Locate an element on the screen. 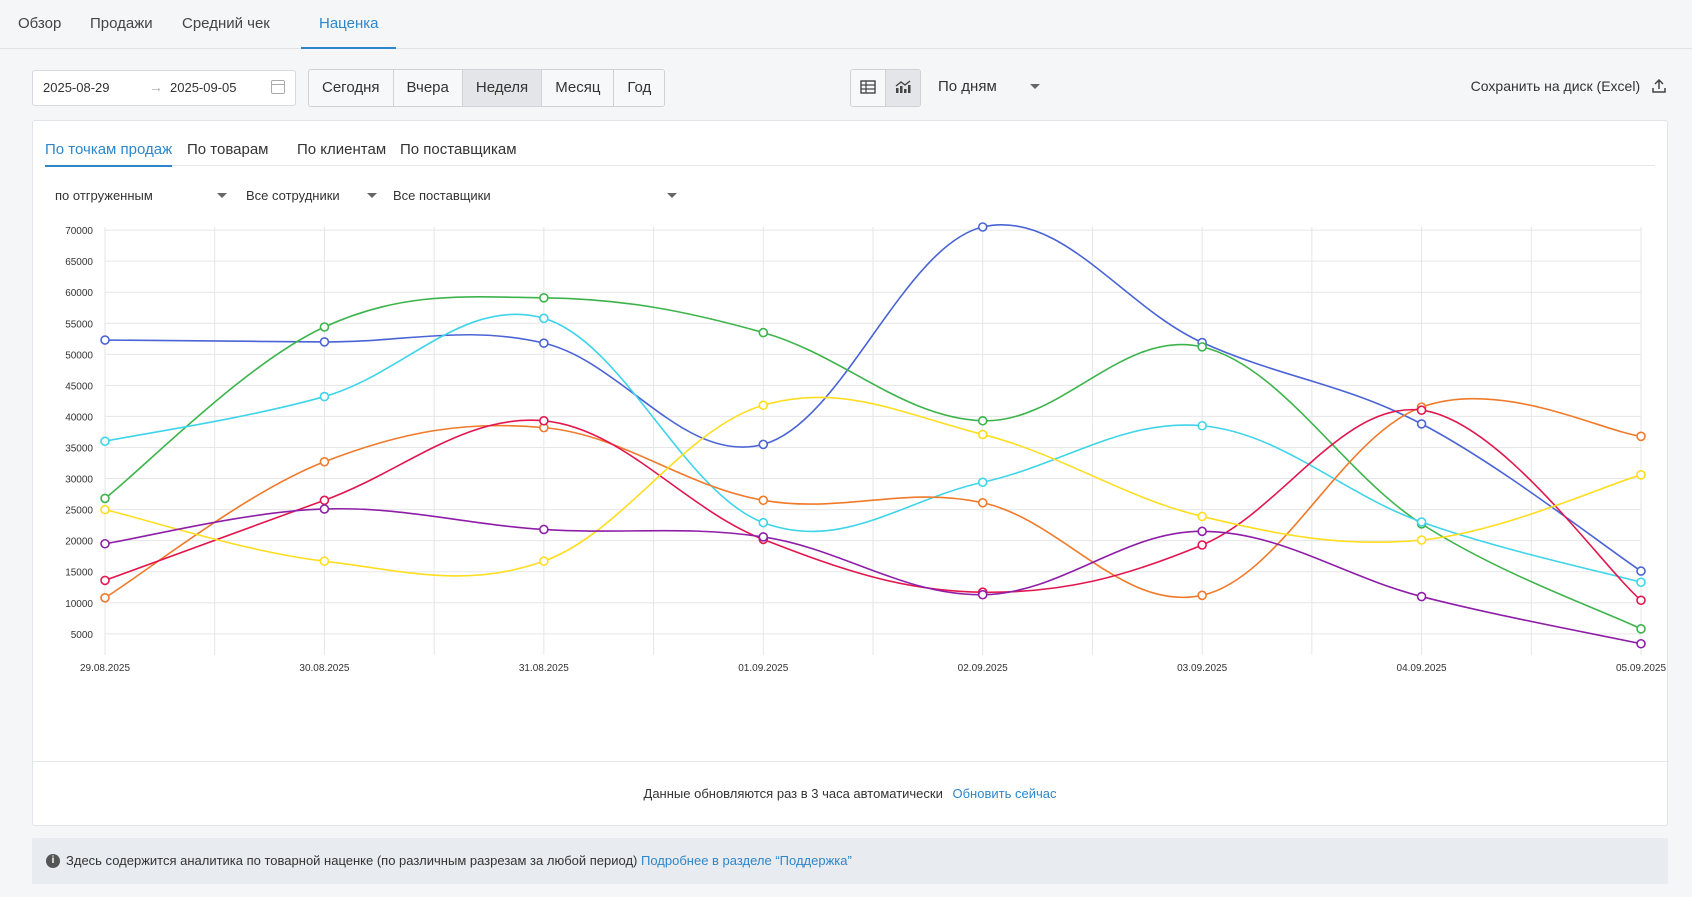 The image size is (1692, 897). period-year-button: Год is located at coordinates (639, 88).